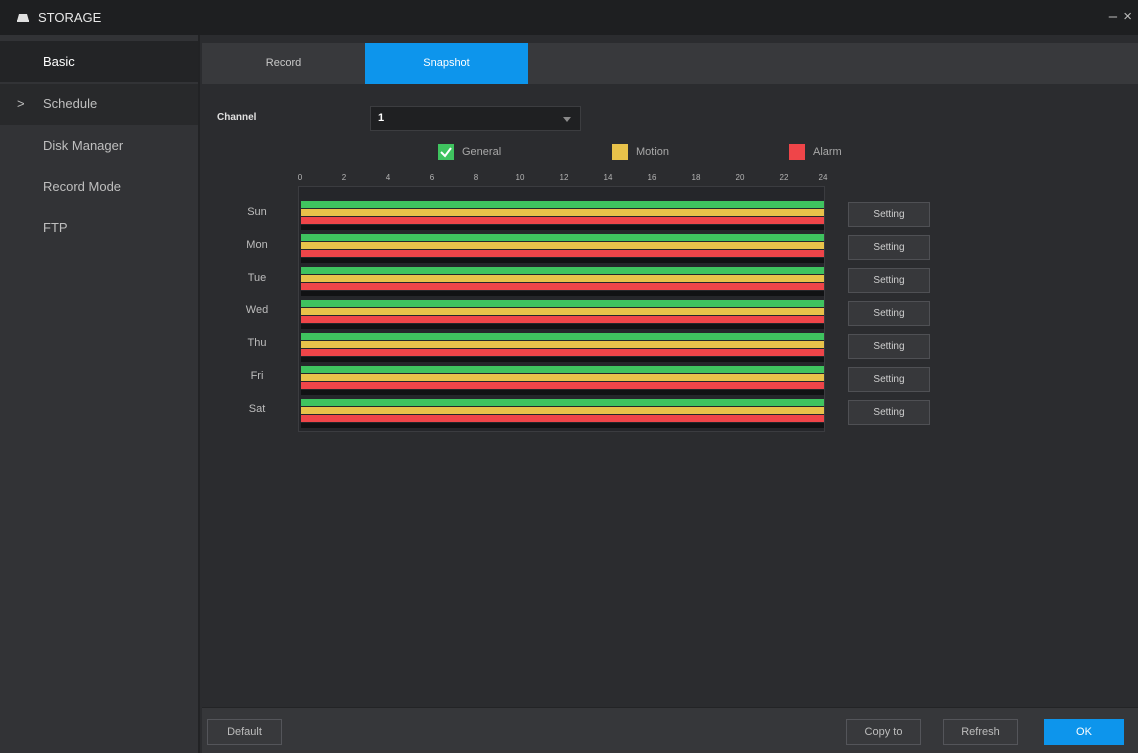 The height and width of the screenshot is (753, 1138). Describe the element at coordinates (670, 730) in the screenshot. I see `footer-bar: Default Copy to Refresh OK` at that location.